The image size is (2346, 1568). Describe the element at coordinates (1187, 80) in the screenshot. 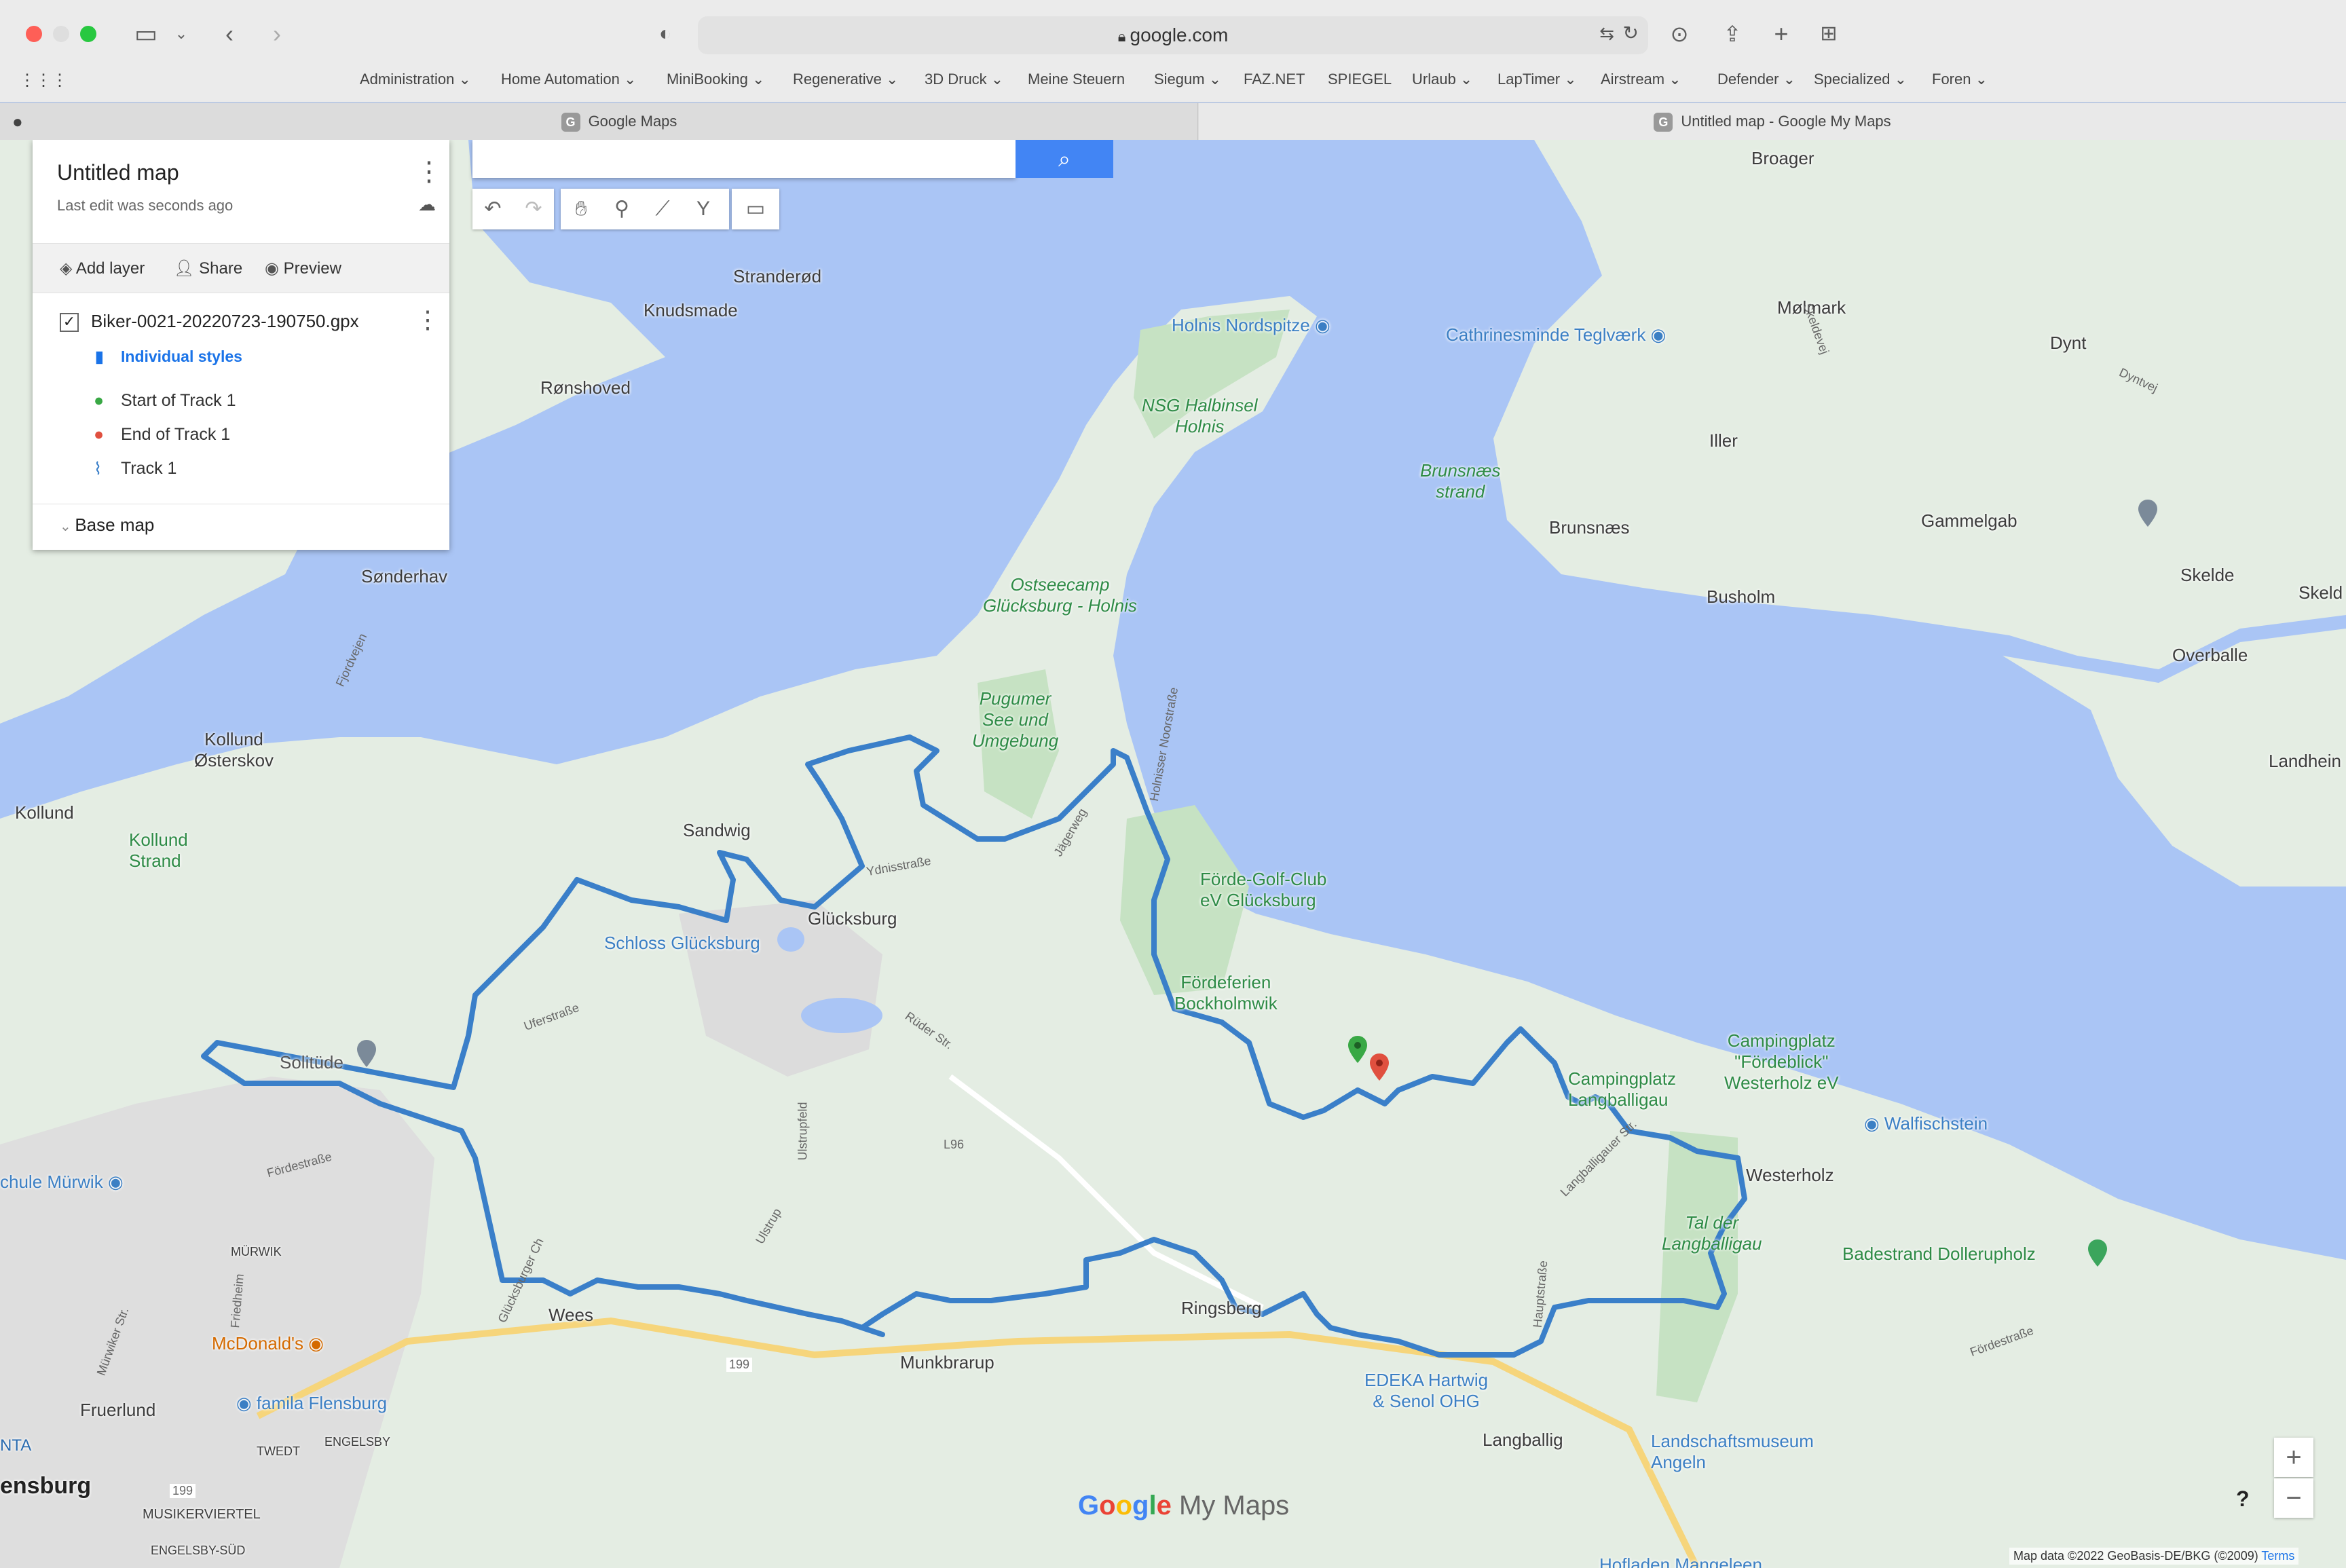

I see `bookmark-item: Siegum ⌄` at that location.